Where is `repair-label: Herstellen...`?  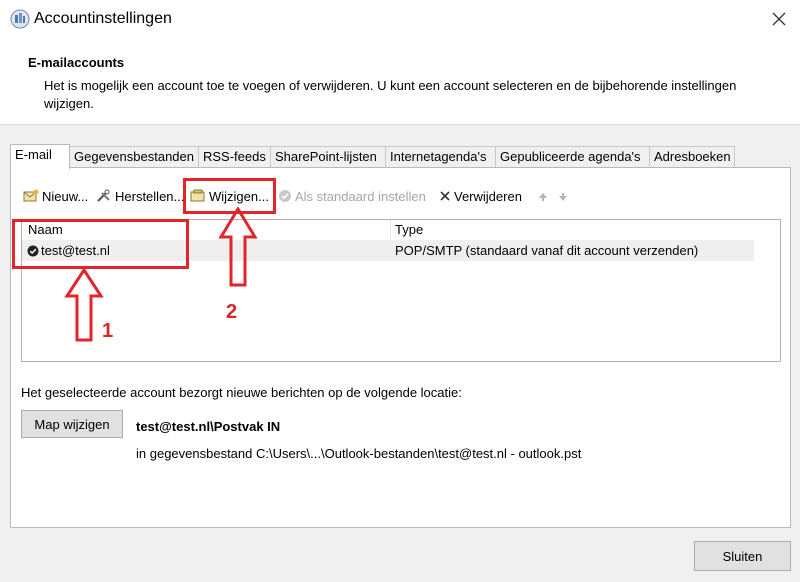 repair-label: Herstellen... is located at coordinates (150, 196).